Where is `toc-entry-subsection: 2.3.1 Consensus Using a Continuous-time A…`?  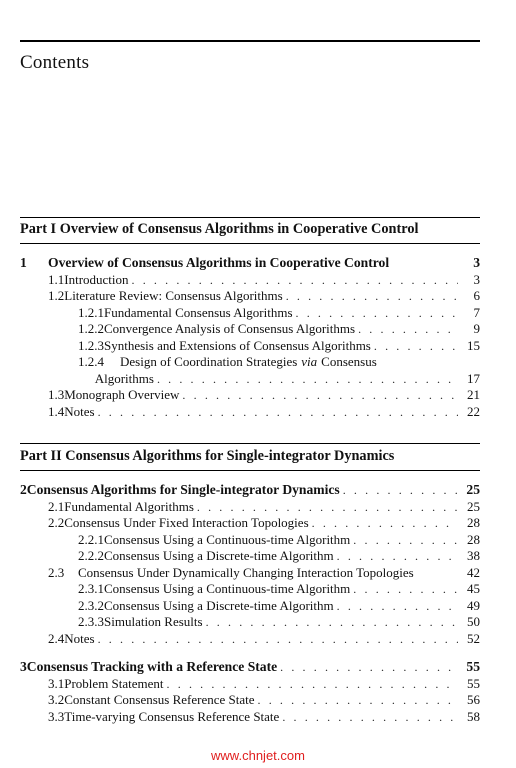 toc-entry-subsection: 2.3.1 Consensus Using a Continuous-time A… is located at coordinates (279, 589).